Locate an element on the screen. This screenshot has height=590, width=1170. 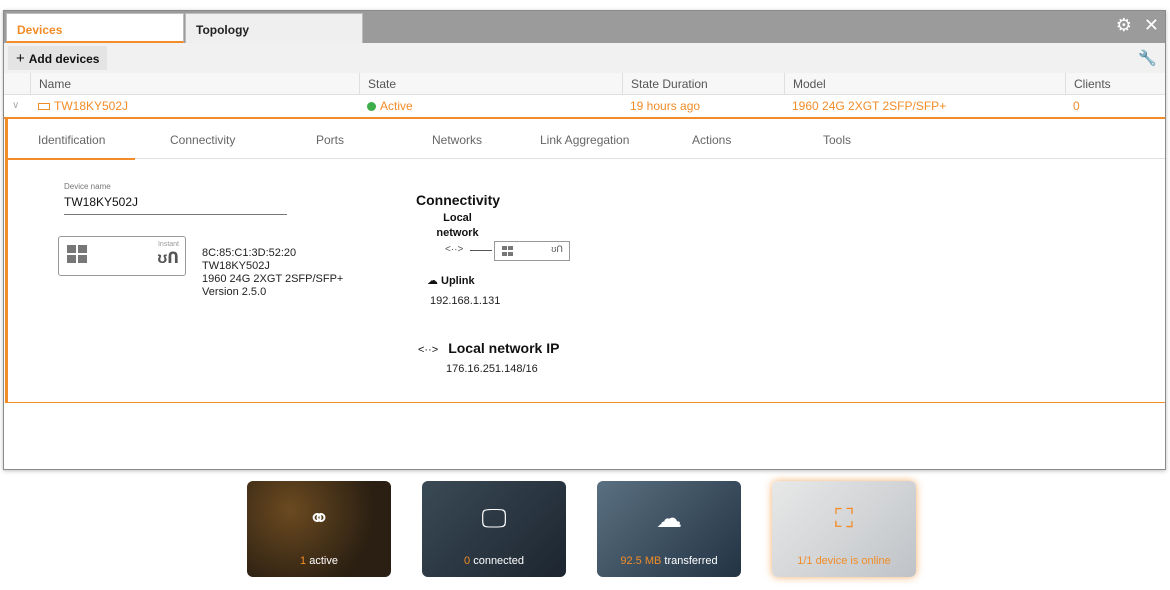
local-network-label: Local network is located at coordinates (457, 226).